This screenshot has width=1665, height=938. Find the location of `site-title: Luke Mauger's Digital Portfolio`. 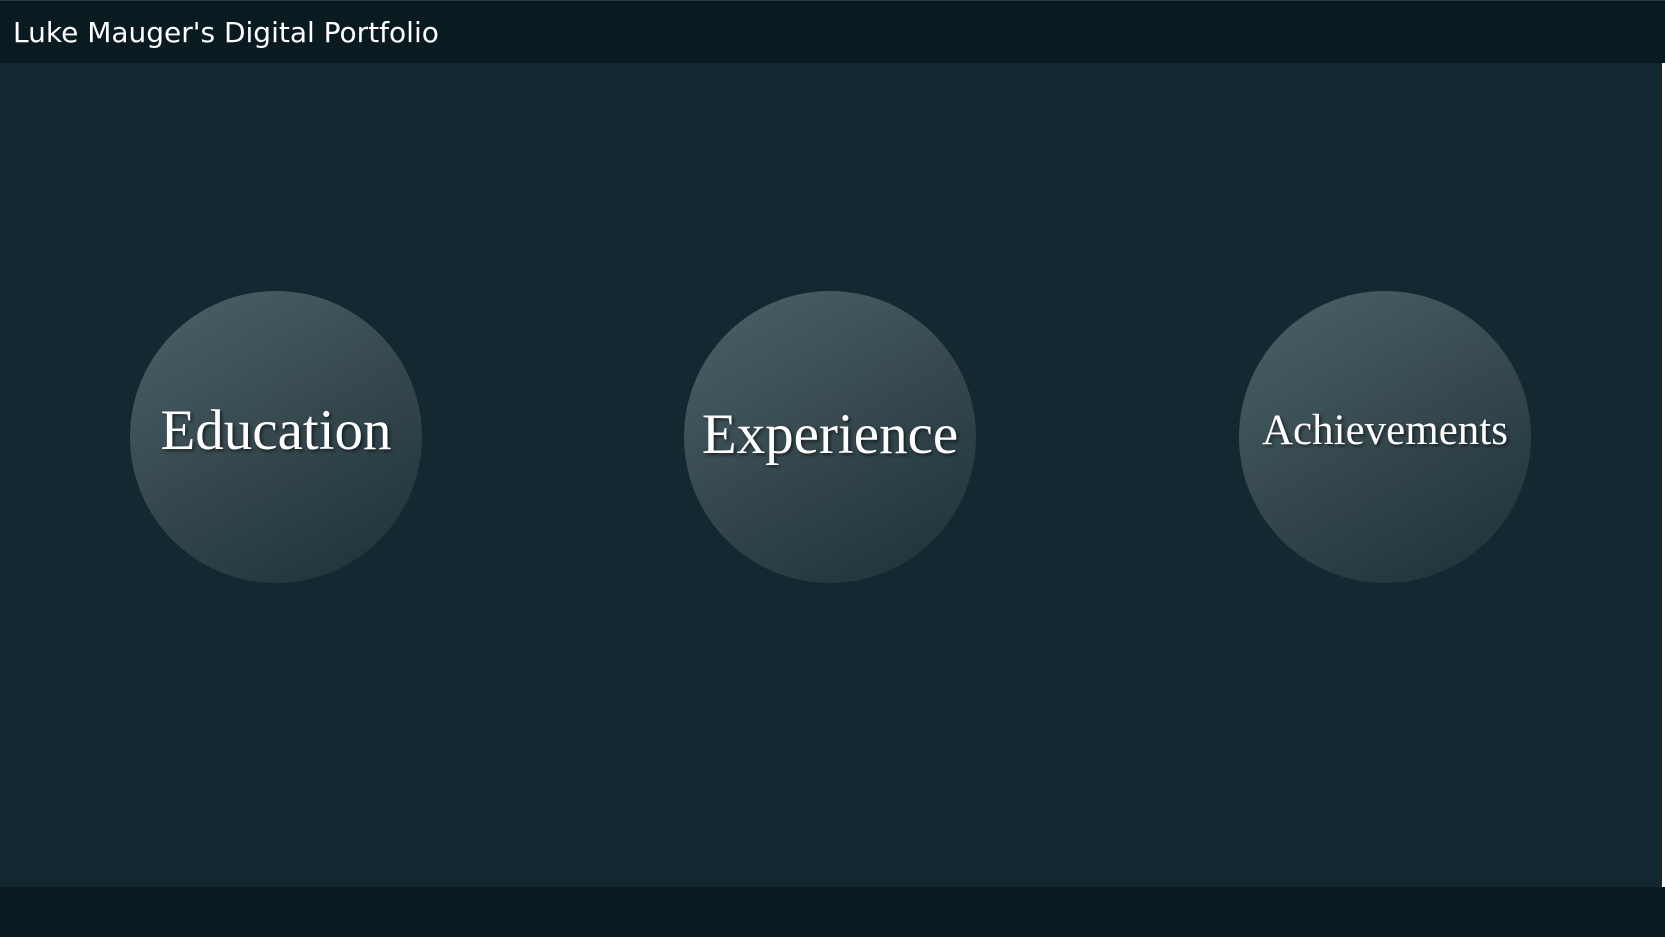

site-title: Luke Mauger's Digital Portfolio is located at coordinates (226, 32).